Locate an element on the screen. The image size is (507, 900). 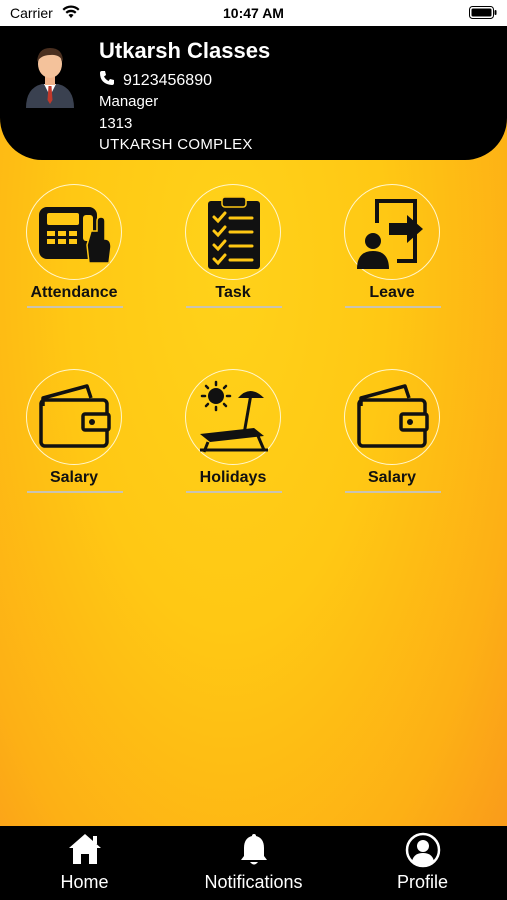
task-tile: Task is located at coordinates (233, 249).